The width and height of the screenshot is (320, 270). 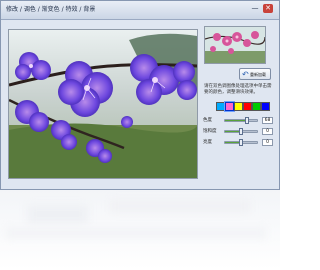 What do you see at coordinates (207, 142) in the screenshot?
I see `brightness-label: 亮度` at bounding box center [207, 142].